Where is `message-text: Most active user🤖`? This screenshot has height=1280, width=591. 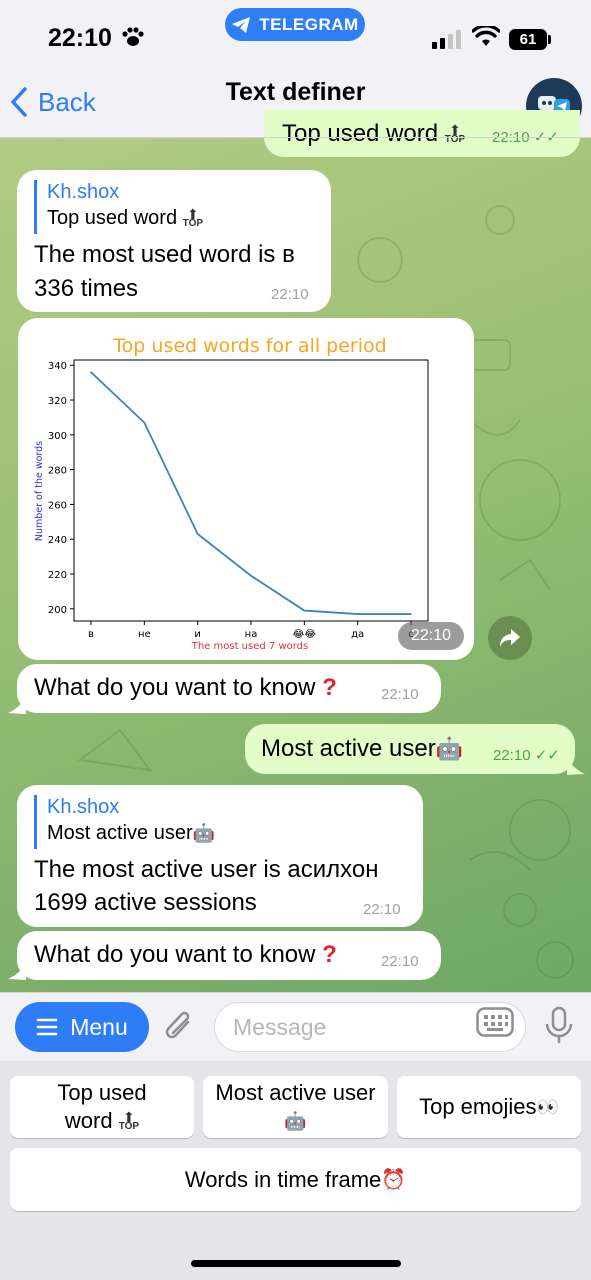 message-text: Most active user🤖 is located at coordinates (362, 748).